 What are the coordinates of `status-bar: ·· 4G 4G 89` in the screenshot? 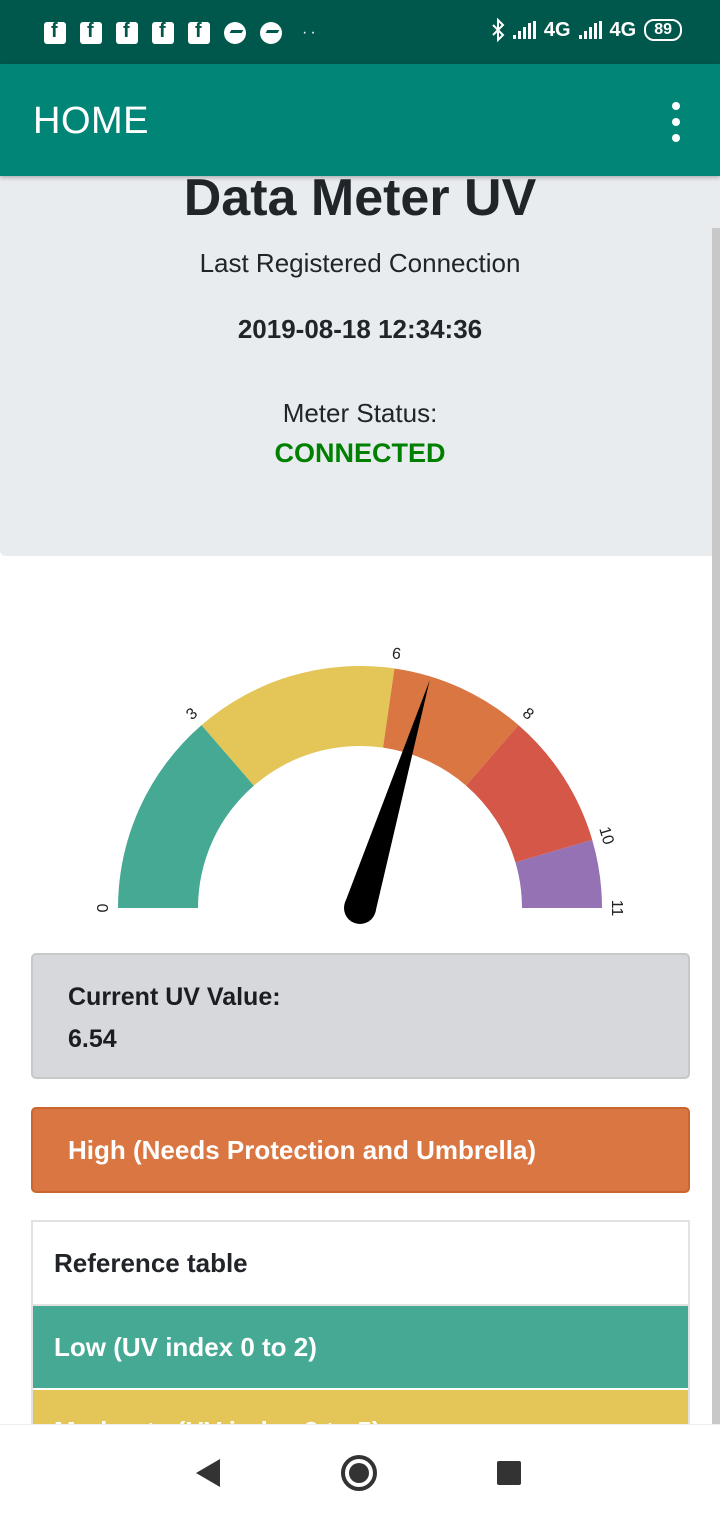 It's located at (360, 32).